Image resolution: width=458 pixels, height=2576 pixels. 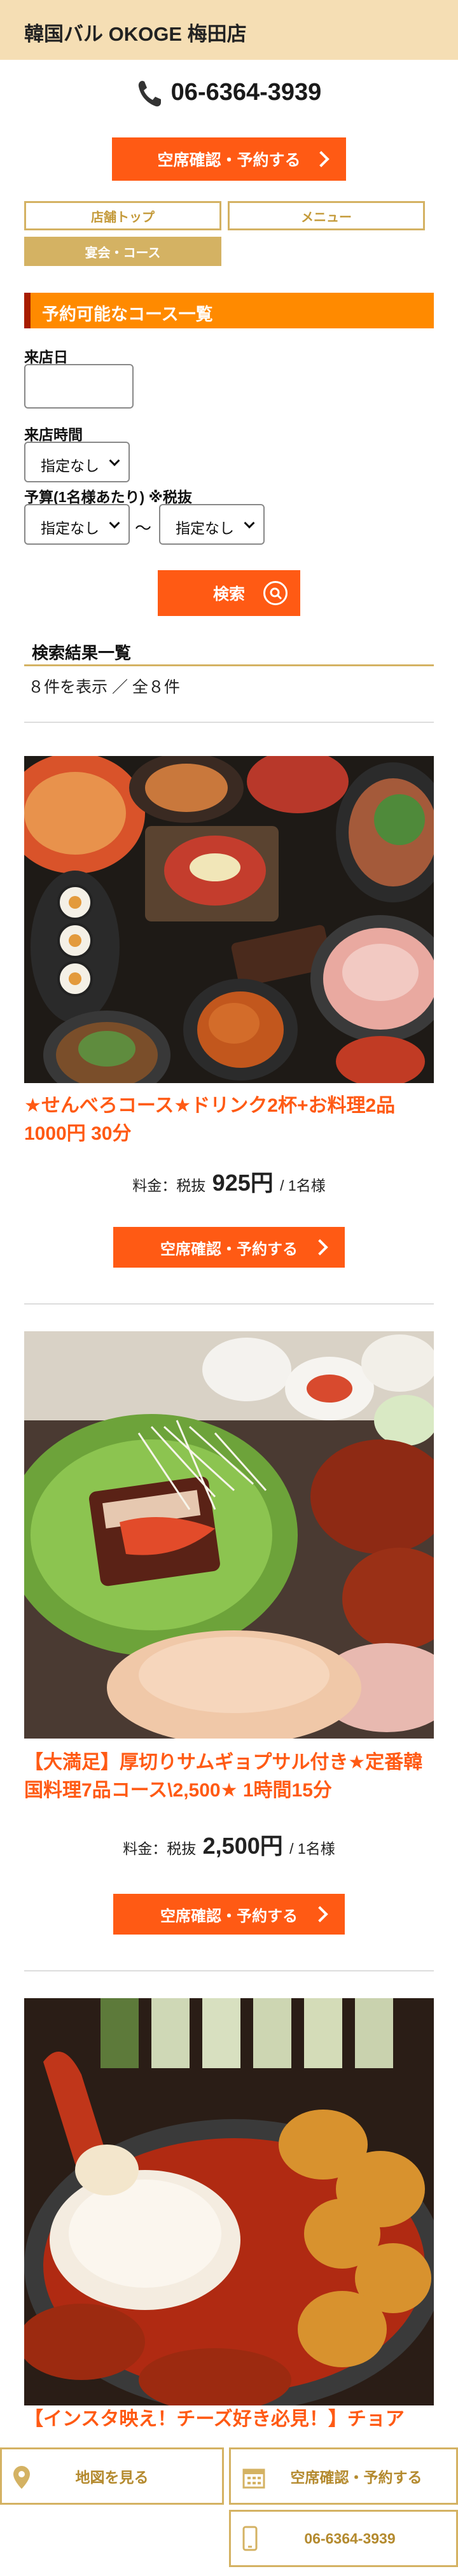 What do you see at coordinates (229, 1120) in the screenshot?
I see `course-title: ★せんべろコース★ドリンク2杯+お料理2品1000円 30分` at bounding box center [229, 1120].